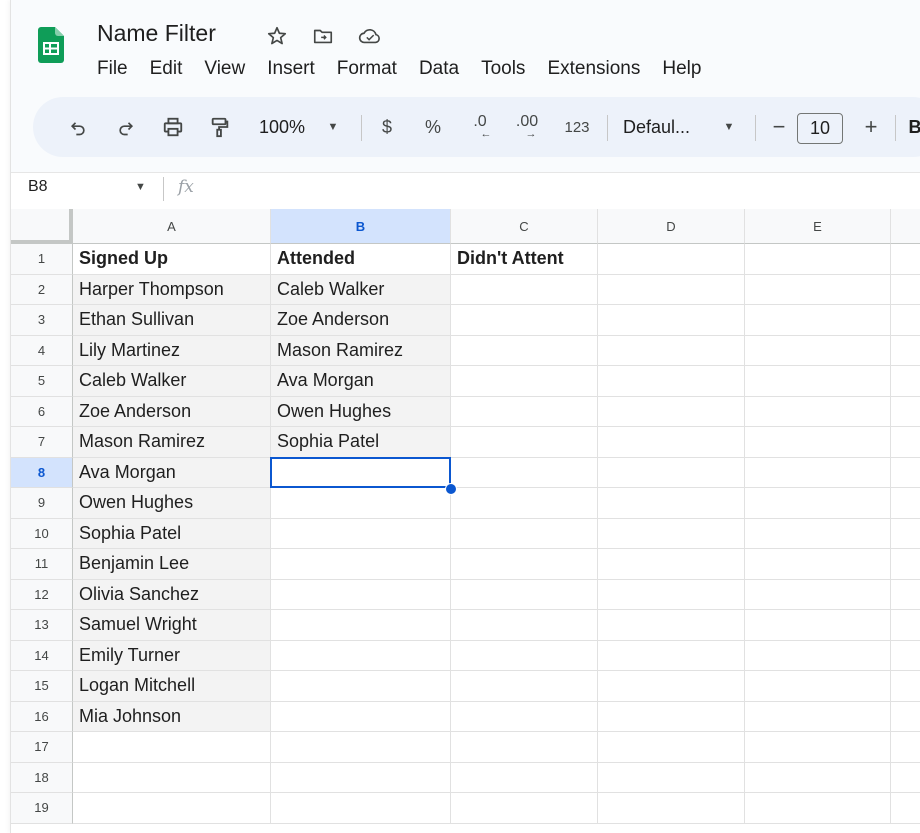 Image resolution: width=920 pixels, height=833 pixels. What do you see at coordinates (42, 594) in the screenshot?
I see `row-header-12: 12` at bounding box center [42, 594].